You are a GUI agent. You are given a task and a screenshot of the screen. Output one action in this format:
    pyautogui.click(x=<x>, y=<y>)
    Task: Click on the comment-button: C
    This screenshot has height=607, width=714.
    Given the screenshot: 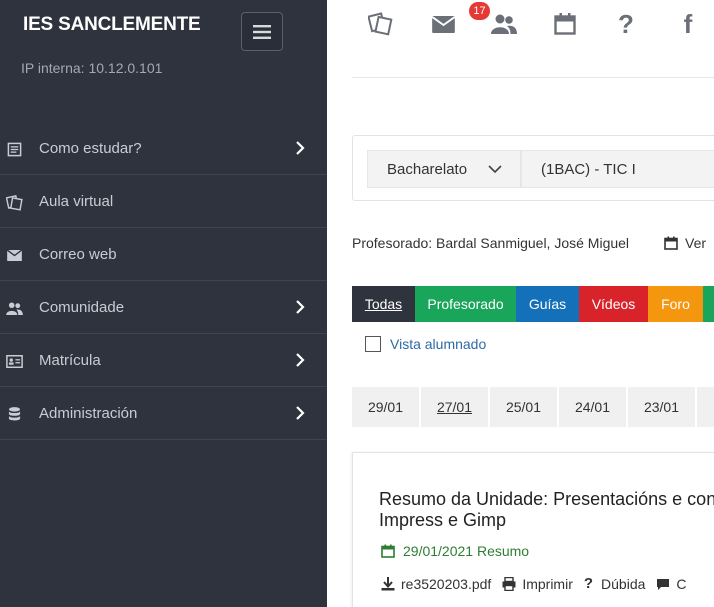 What is the action you would take?
    pyautogui.click(x=671, y=583)
    